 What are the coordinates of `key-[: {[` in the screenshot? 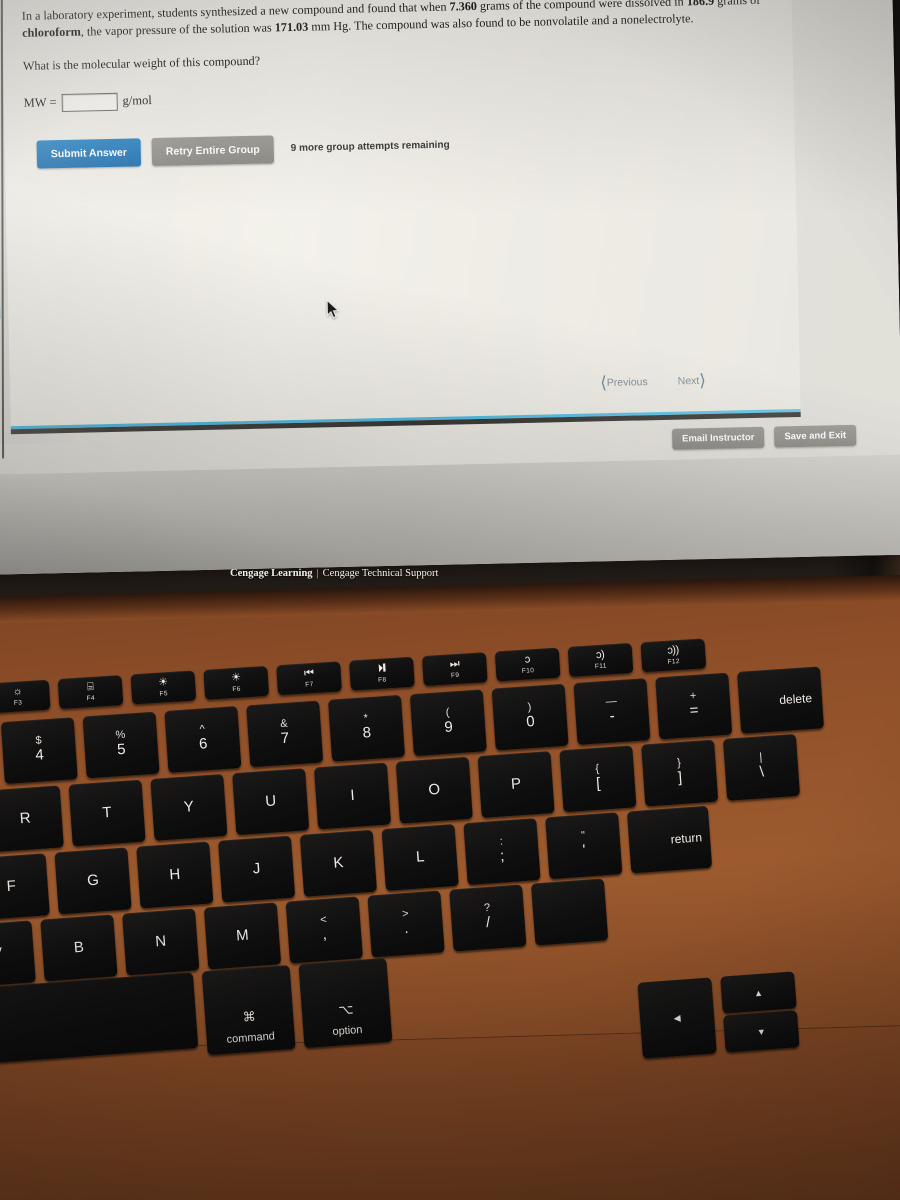 It's located at (598, 779).